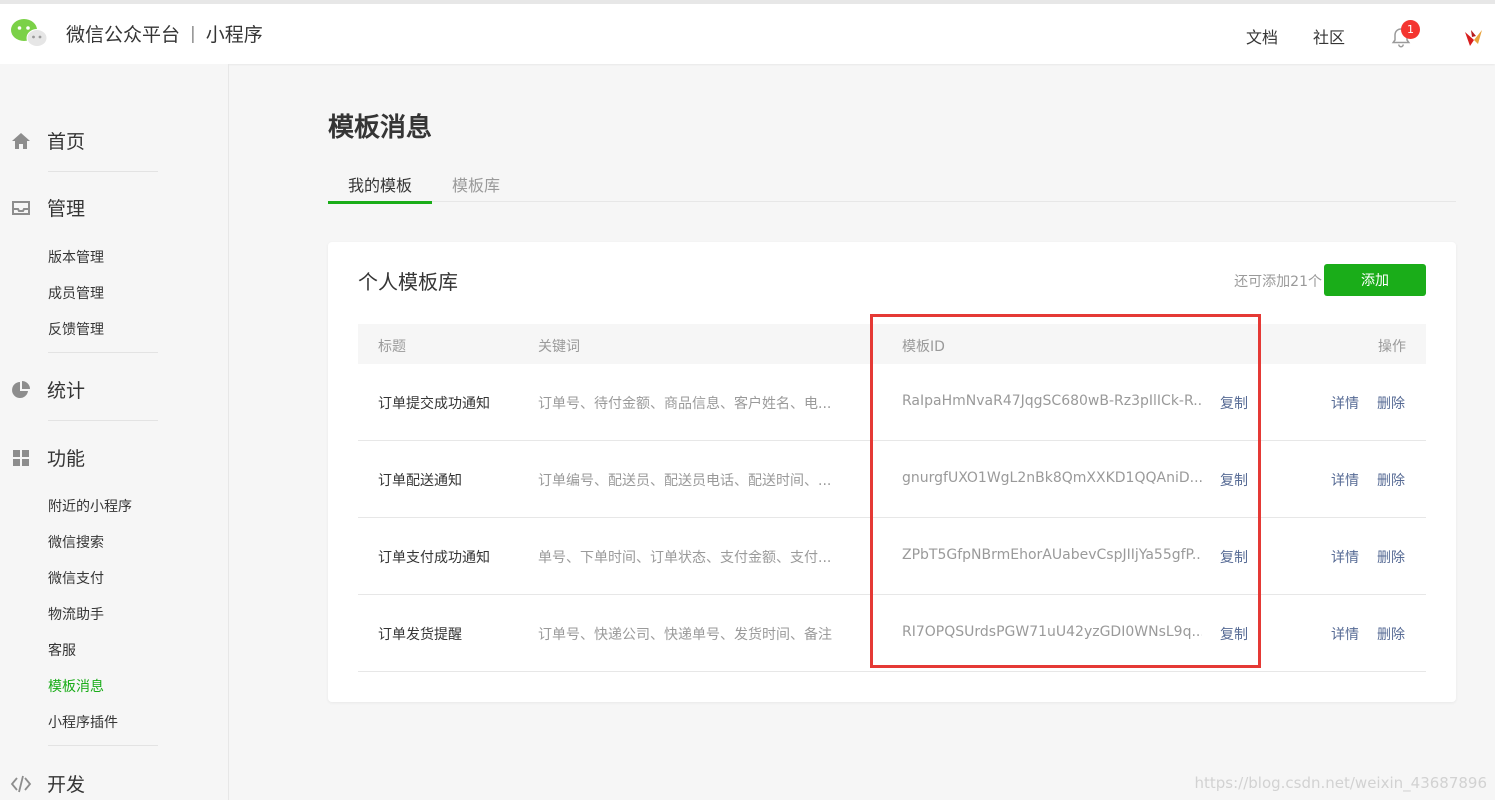 Image resolution: width=1495 pixels, height=800 pixels. I want to click on column-header-actions: 操作, so click(1392, 347).